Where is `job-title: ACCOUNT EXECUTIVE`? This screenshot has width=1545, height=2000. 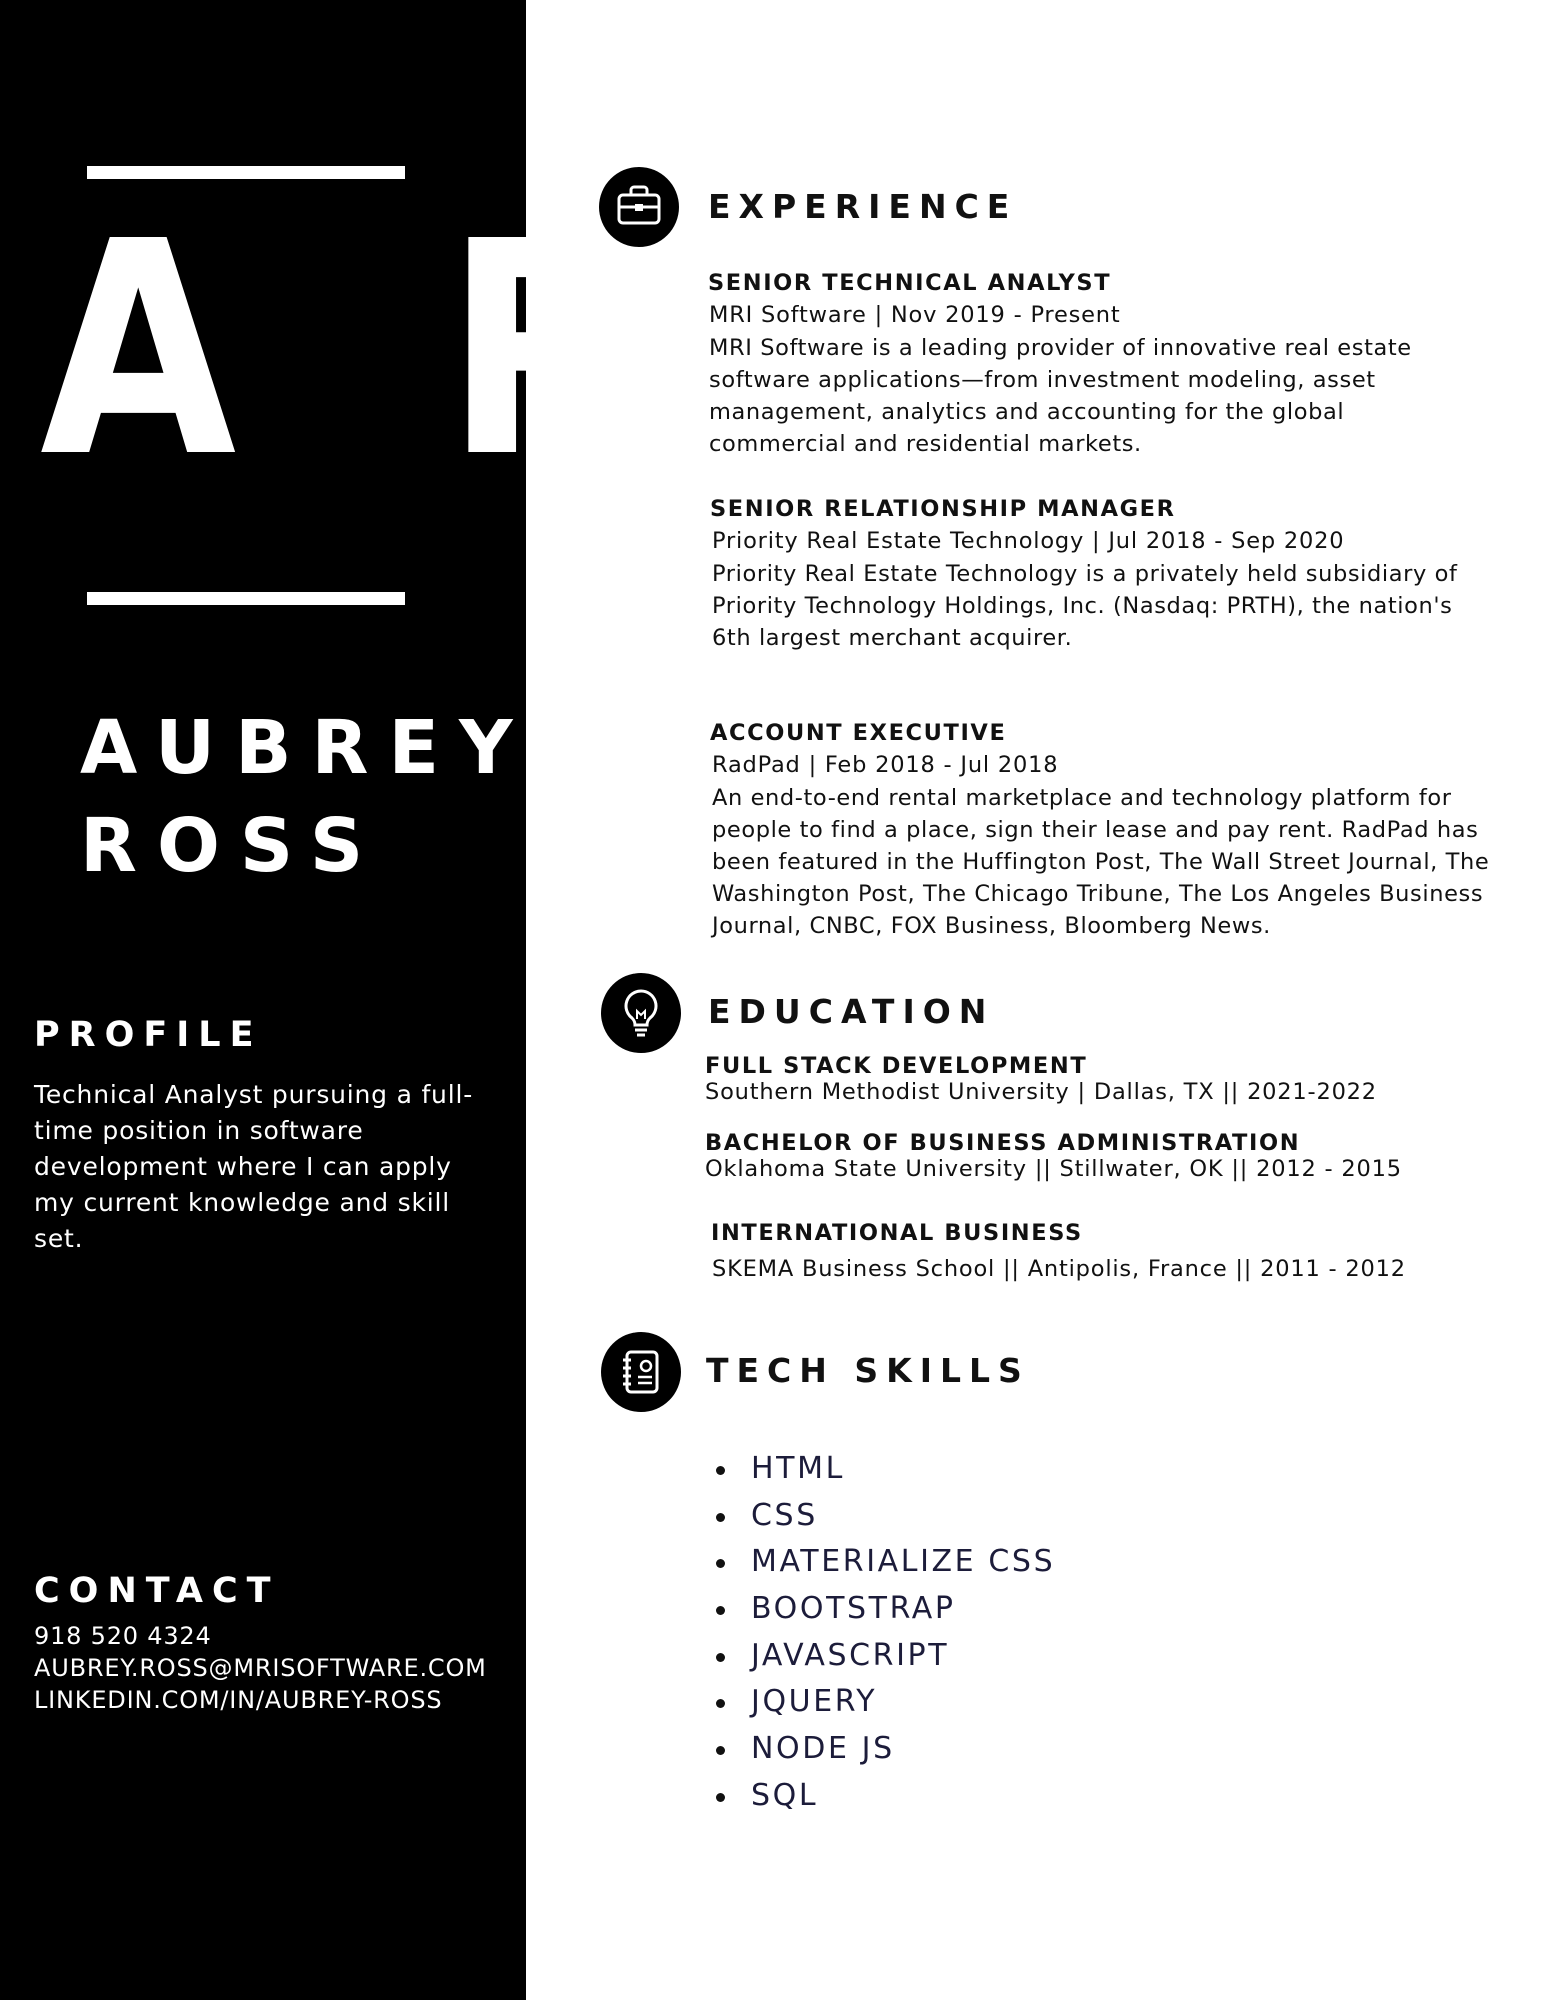
job-title: ACCOUNT EXECUTIVE is located at coordinates (858, 733).